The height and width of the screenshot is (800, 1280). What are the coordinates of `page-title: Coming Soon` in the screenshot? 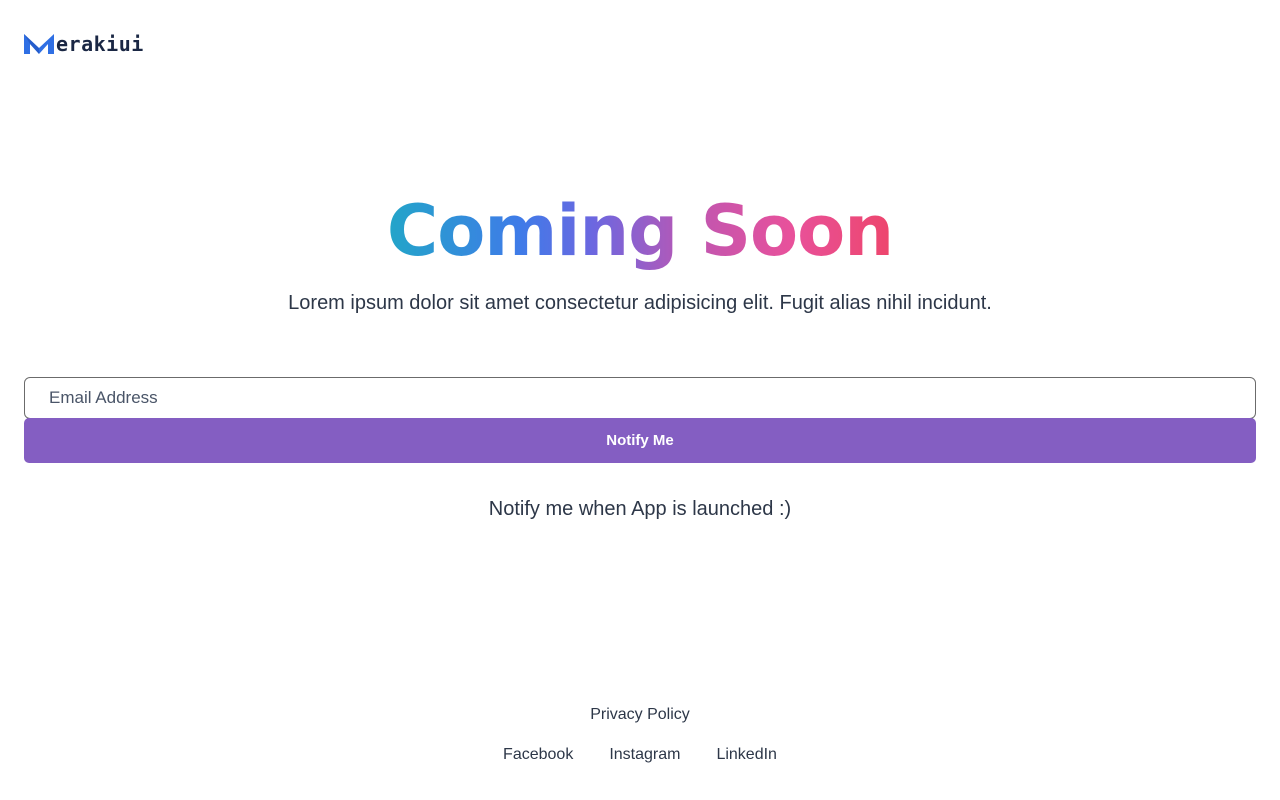 It's located at (640, 231).